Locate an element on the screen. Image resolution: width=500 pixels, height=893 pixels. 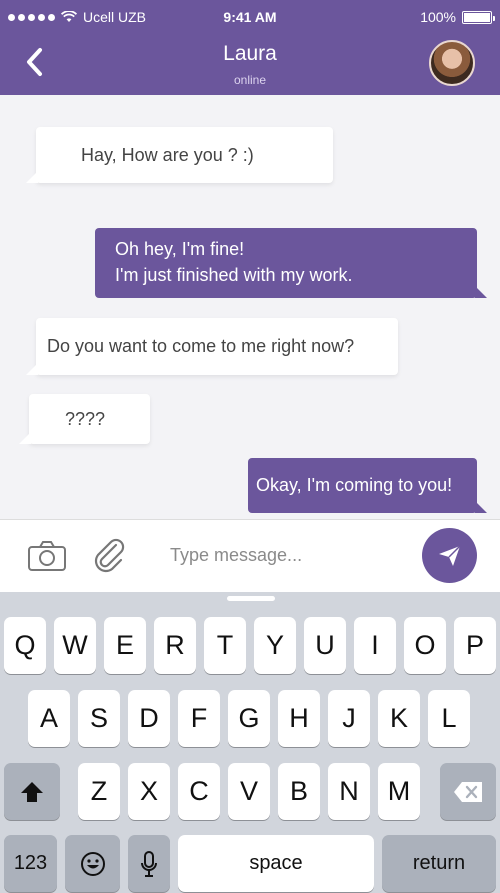
key-m: M is located at coordinates (399, 791).